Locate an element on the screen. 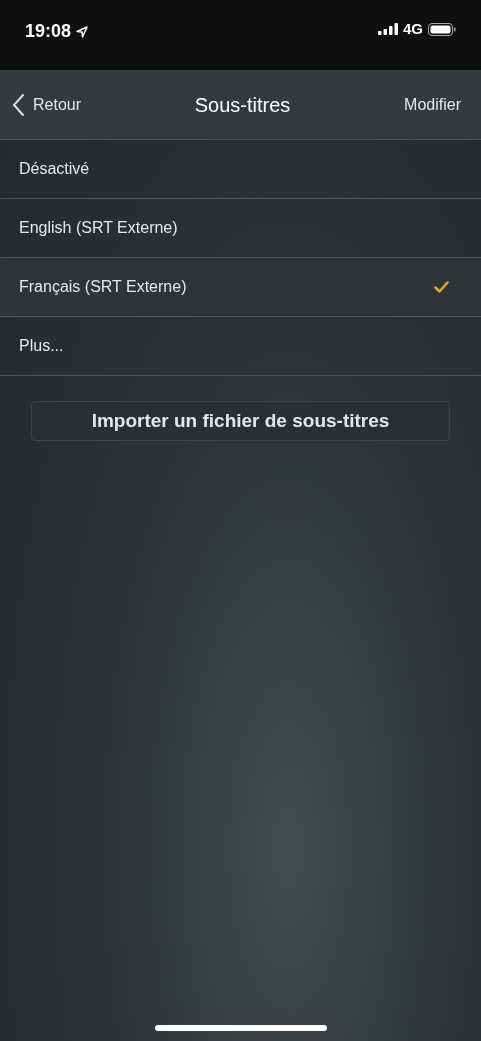 The height and width of the screenshot is (1041, 481). battery-icon is located at coordinates (442, 29).